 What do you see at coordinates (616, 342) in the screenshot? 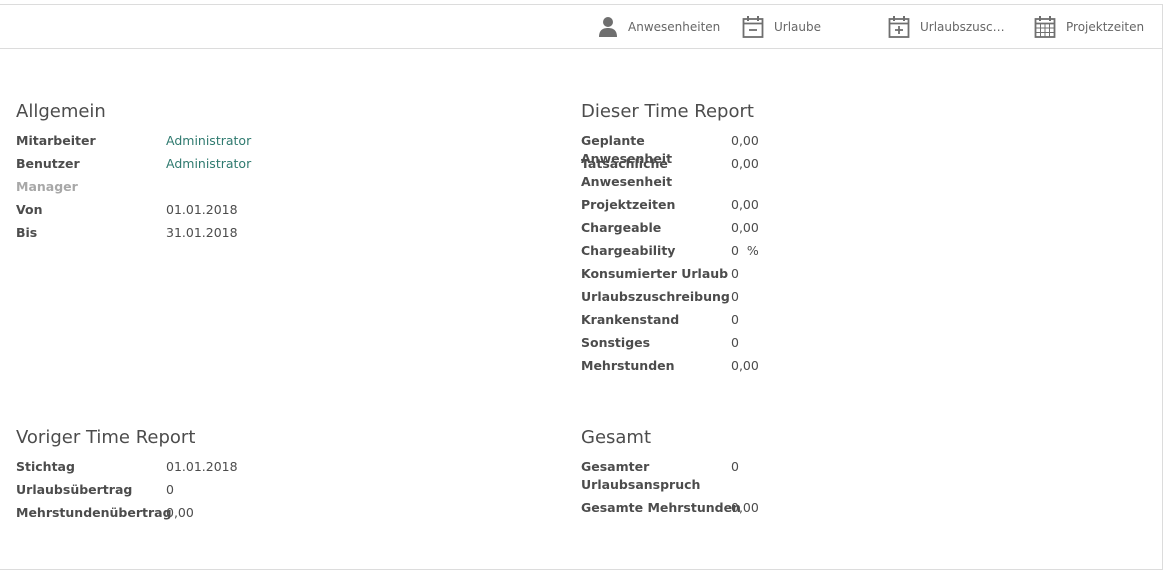
I see `field-label: Sonstiges` at bounding box center [616, 342].